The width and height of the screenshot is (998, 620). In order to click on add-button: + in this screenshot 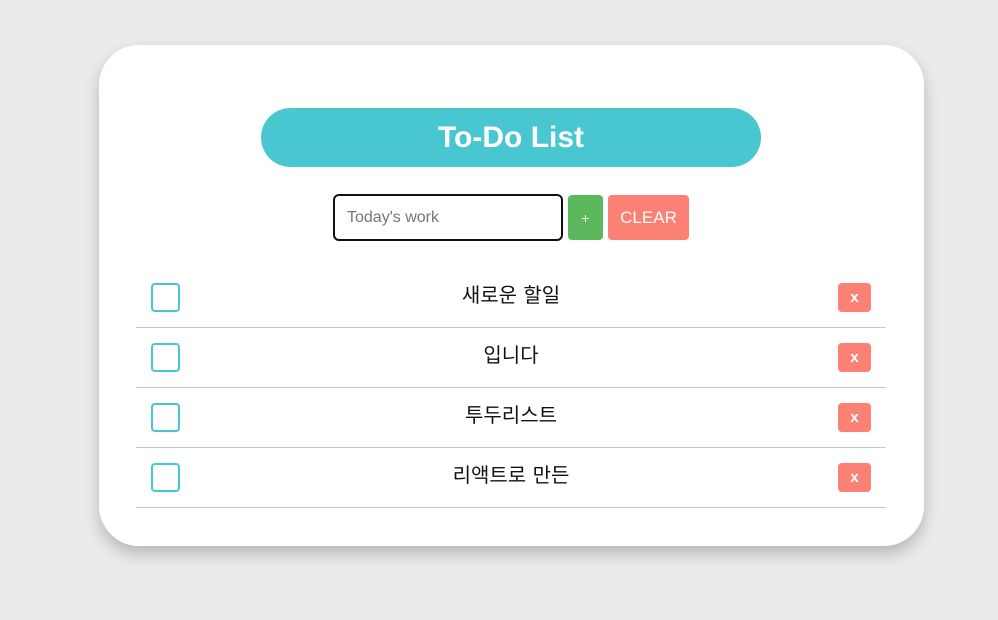, I will do `click(585, 217)`.